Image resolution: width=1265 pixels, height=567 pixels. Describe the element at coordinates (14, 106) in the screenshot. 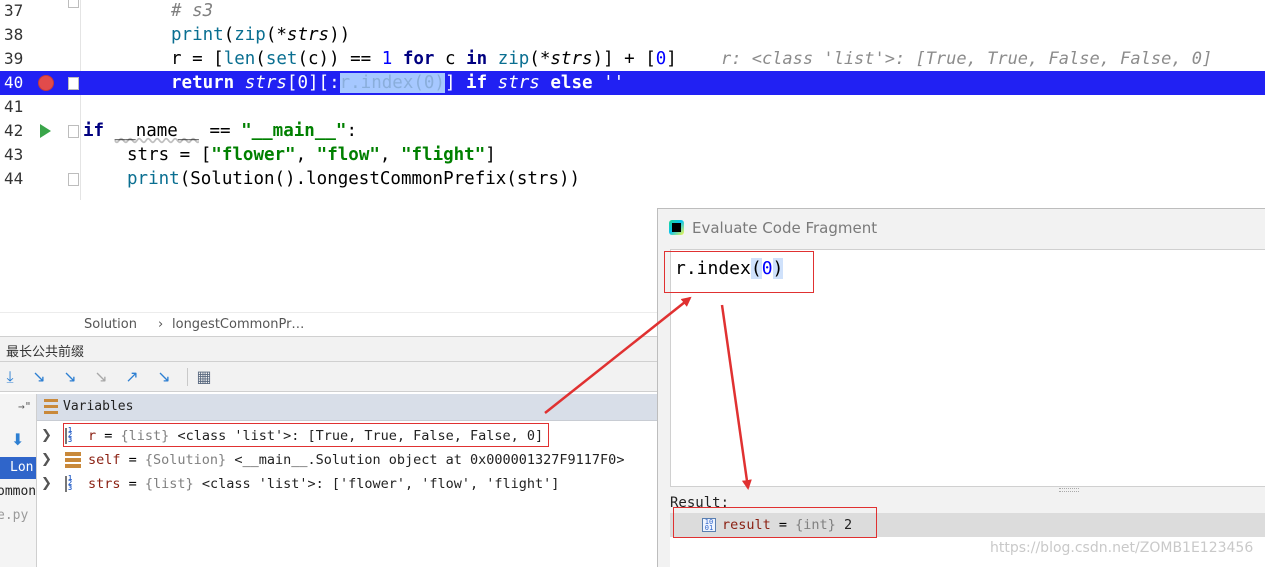

I see `line-number: 41` at that location.